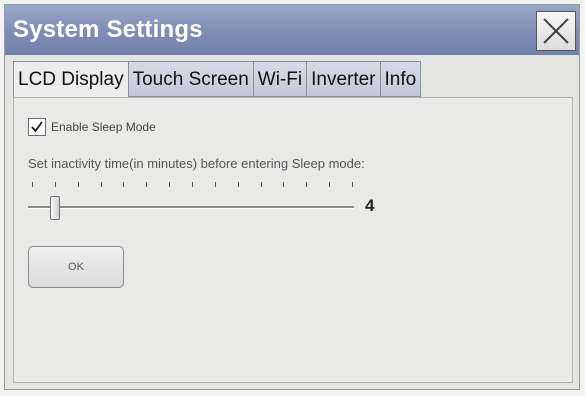  What do you see at coordinates (108, 29) in the screenshot?
I see `window-title: System Settings` at bounding box center [108, 29].